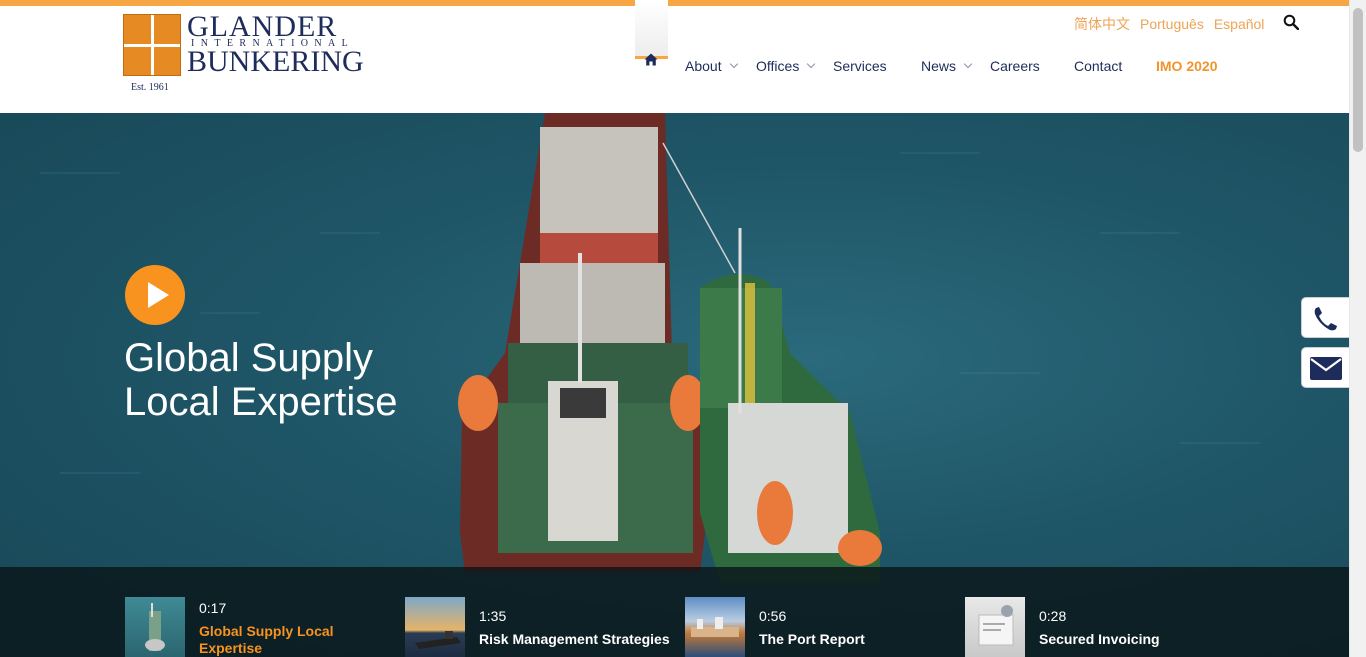 The image size is (1366, 657). I want to click on video-card-secured-invoicing: 0:28 Secured Invoicing, so click(1095, 627).